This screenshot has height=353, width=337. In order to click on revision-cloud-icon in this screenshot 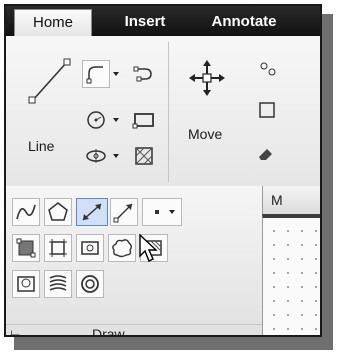, I will do `click(122, 248)`.